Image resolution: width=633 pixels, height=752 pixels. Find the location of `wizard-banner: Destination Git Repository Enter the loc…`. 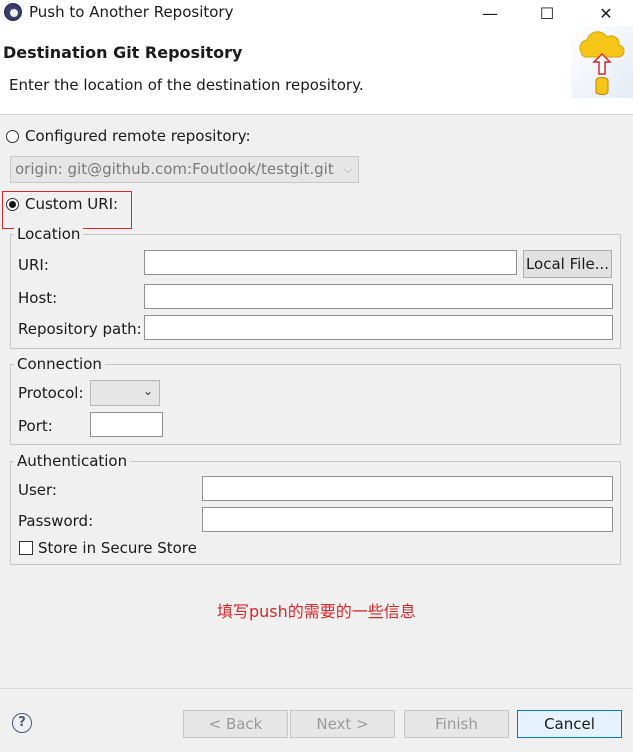

wizard-banner: Destination Git Repository Enter the loc… is located at coordinates (316, 70).